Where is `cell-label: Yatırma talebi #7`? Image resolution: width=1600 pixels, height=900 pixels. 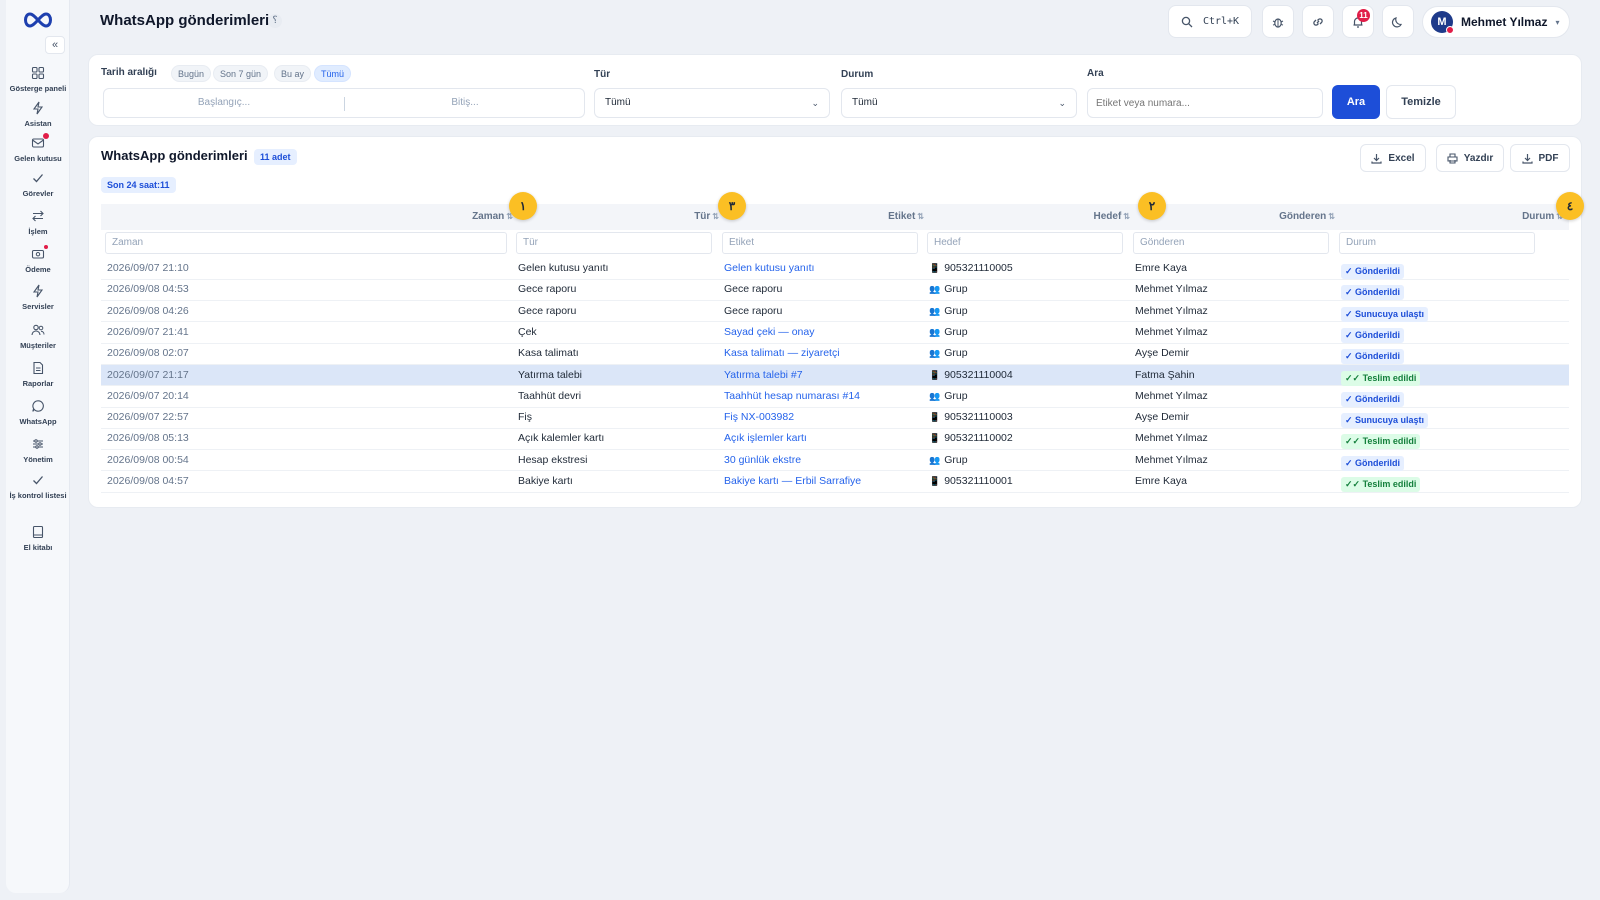 cell-label: Yatırma talebi #7 is located at coordinates (763, 375).